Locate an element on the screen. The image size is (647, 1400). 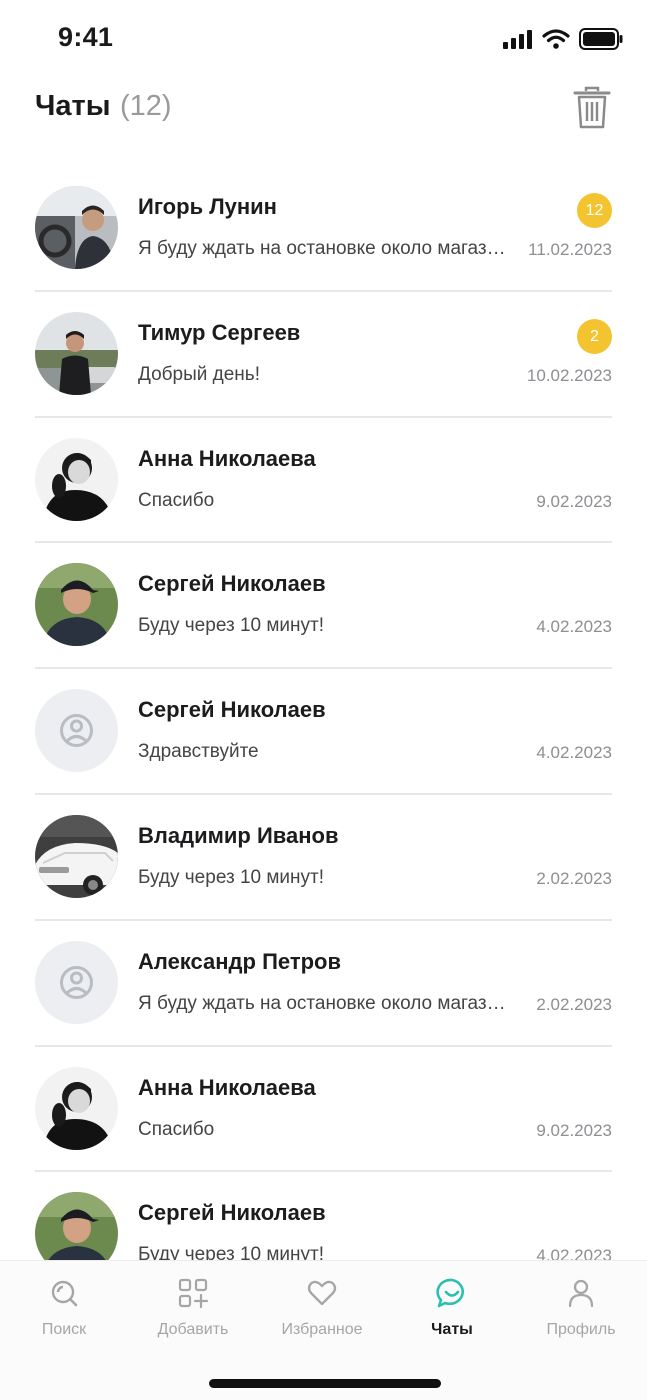
chat-icon is located at coordinates (450, 1293).